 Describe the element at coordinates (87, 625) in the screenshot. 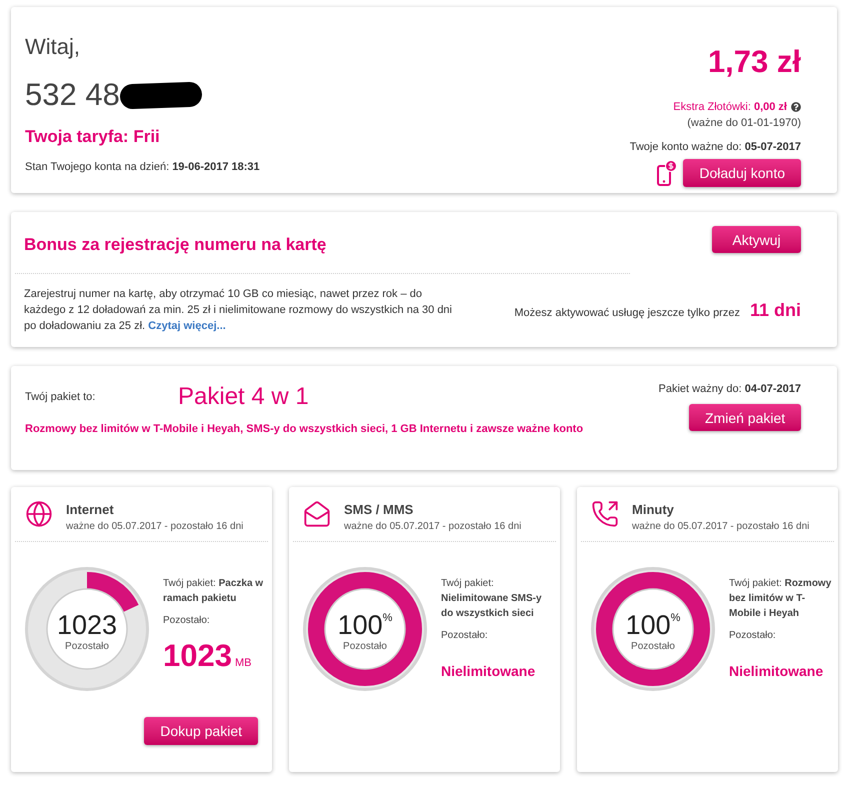

I see `gauge-value: 1023` at that location.